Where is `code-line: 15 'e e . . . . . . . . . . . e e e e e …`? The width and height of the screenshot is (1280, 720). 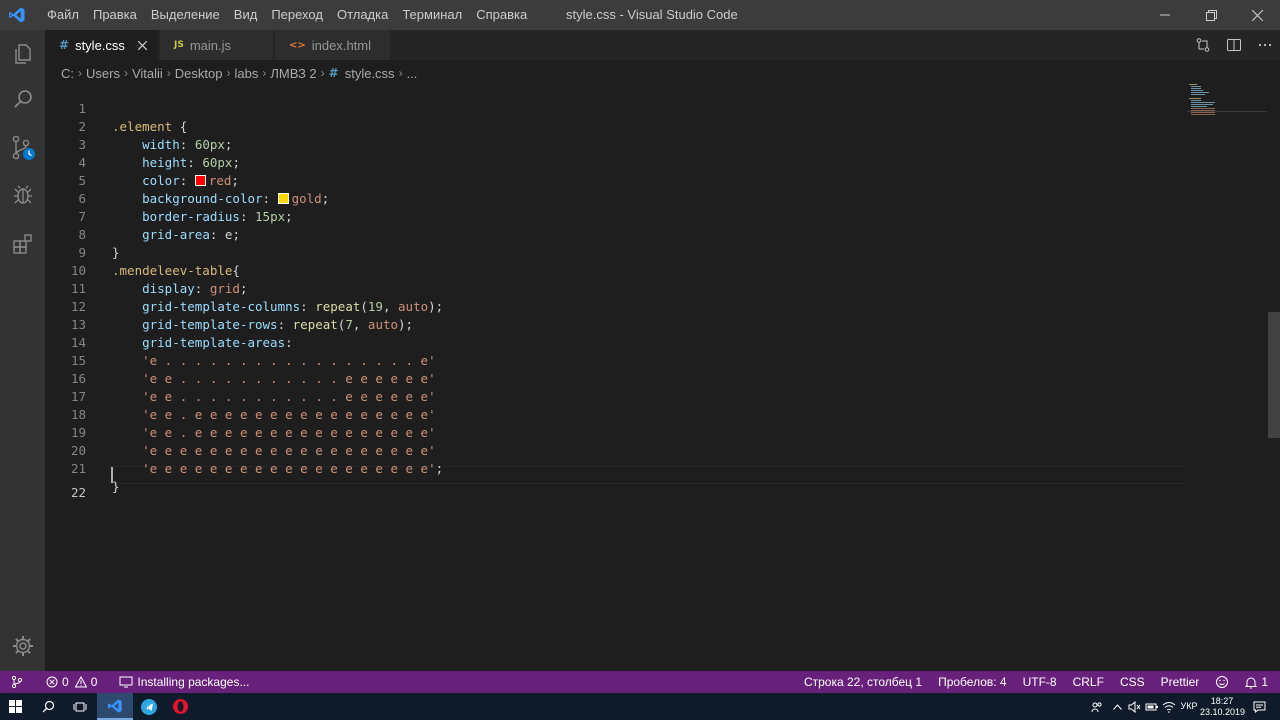
code-line: 15 'e e . . . . . . . . . . . e e e e e … is located at coordinates (616, 360).